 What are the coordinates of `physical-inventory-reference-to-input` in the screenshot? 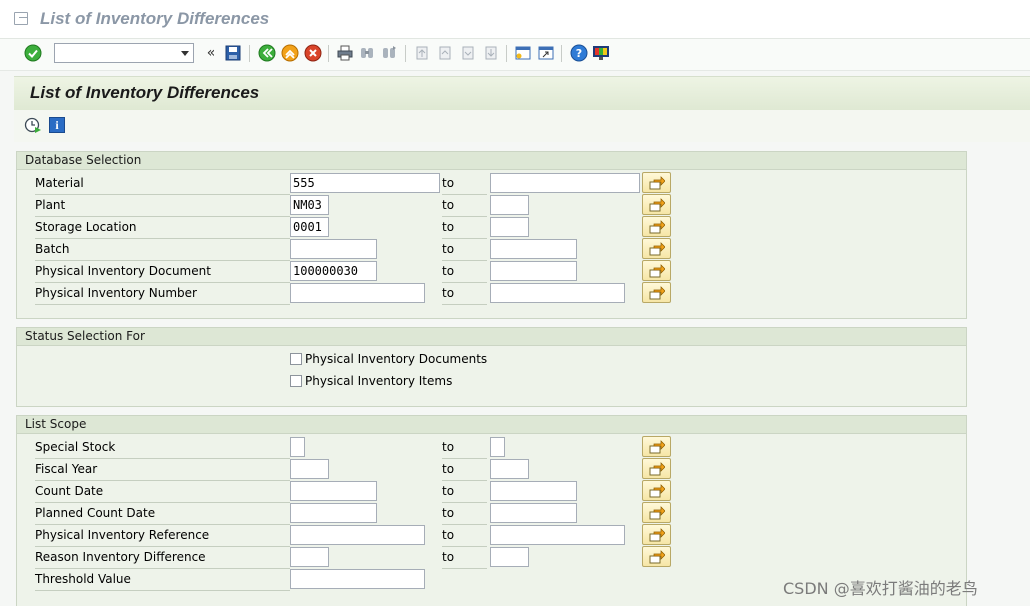 It's located at (557, 535).